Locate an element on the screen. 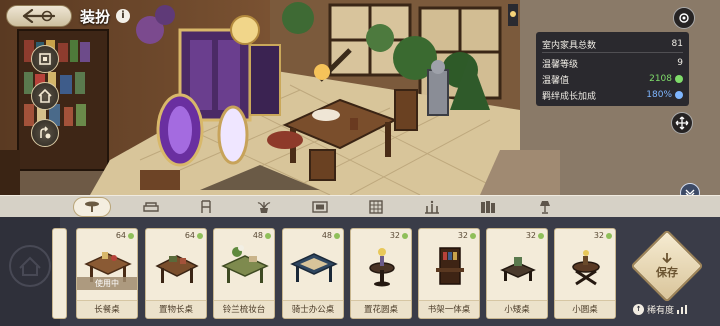 This screenshot has width=720, height=326. frame-icon is located at coordinates (320, 207).